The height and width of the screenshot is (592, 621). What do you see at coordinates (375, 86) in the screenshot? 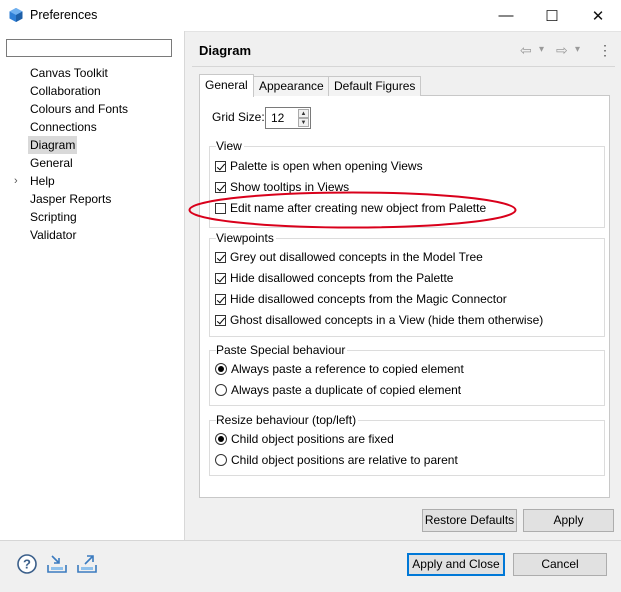
I see `tab-default-figures: Default Figures` at bounding box center [375, 86].